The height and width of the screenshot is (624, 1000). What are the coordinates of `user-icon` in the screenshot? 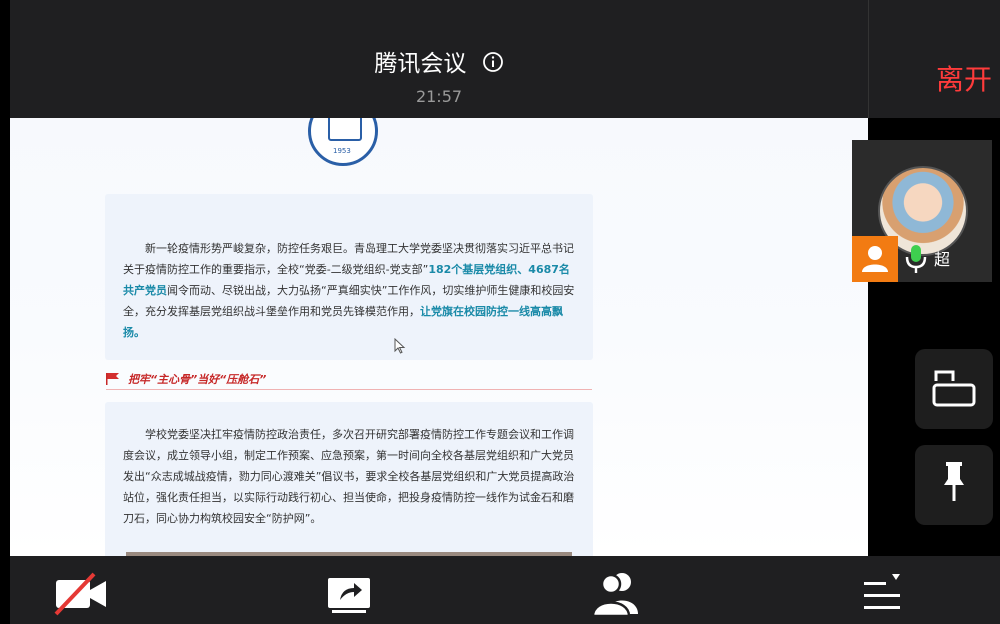 It's located at (875, 259).